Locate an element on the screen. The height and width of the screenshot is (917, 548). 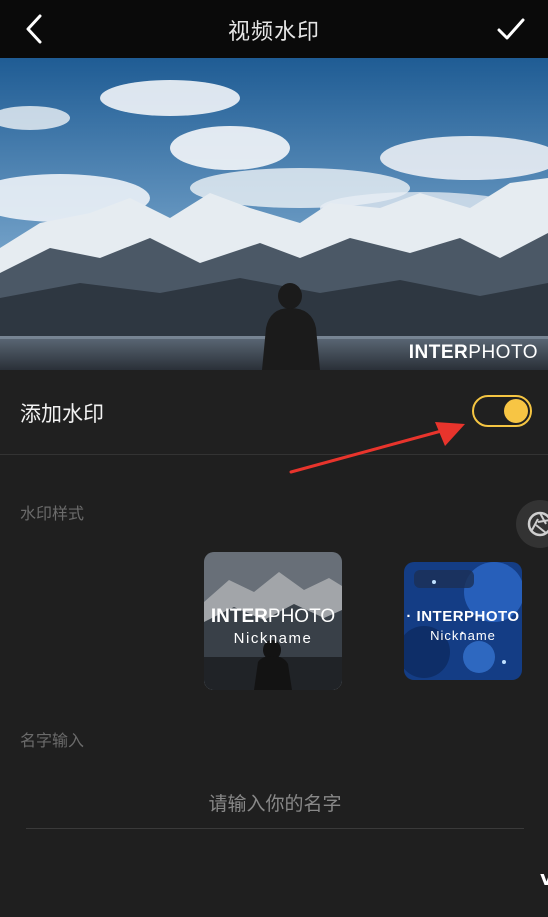
name-input is located at coordinates (275, 804).